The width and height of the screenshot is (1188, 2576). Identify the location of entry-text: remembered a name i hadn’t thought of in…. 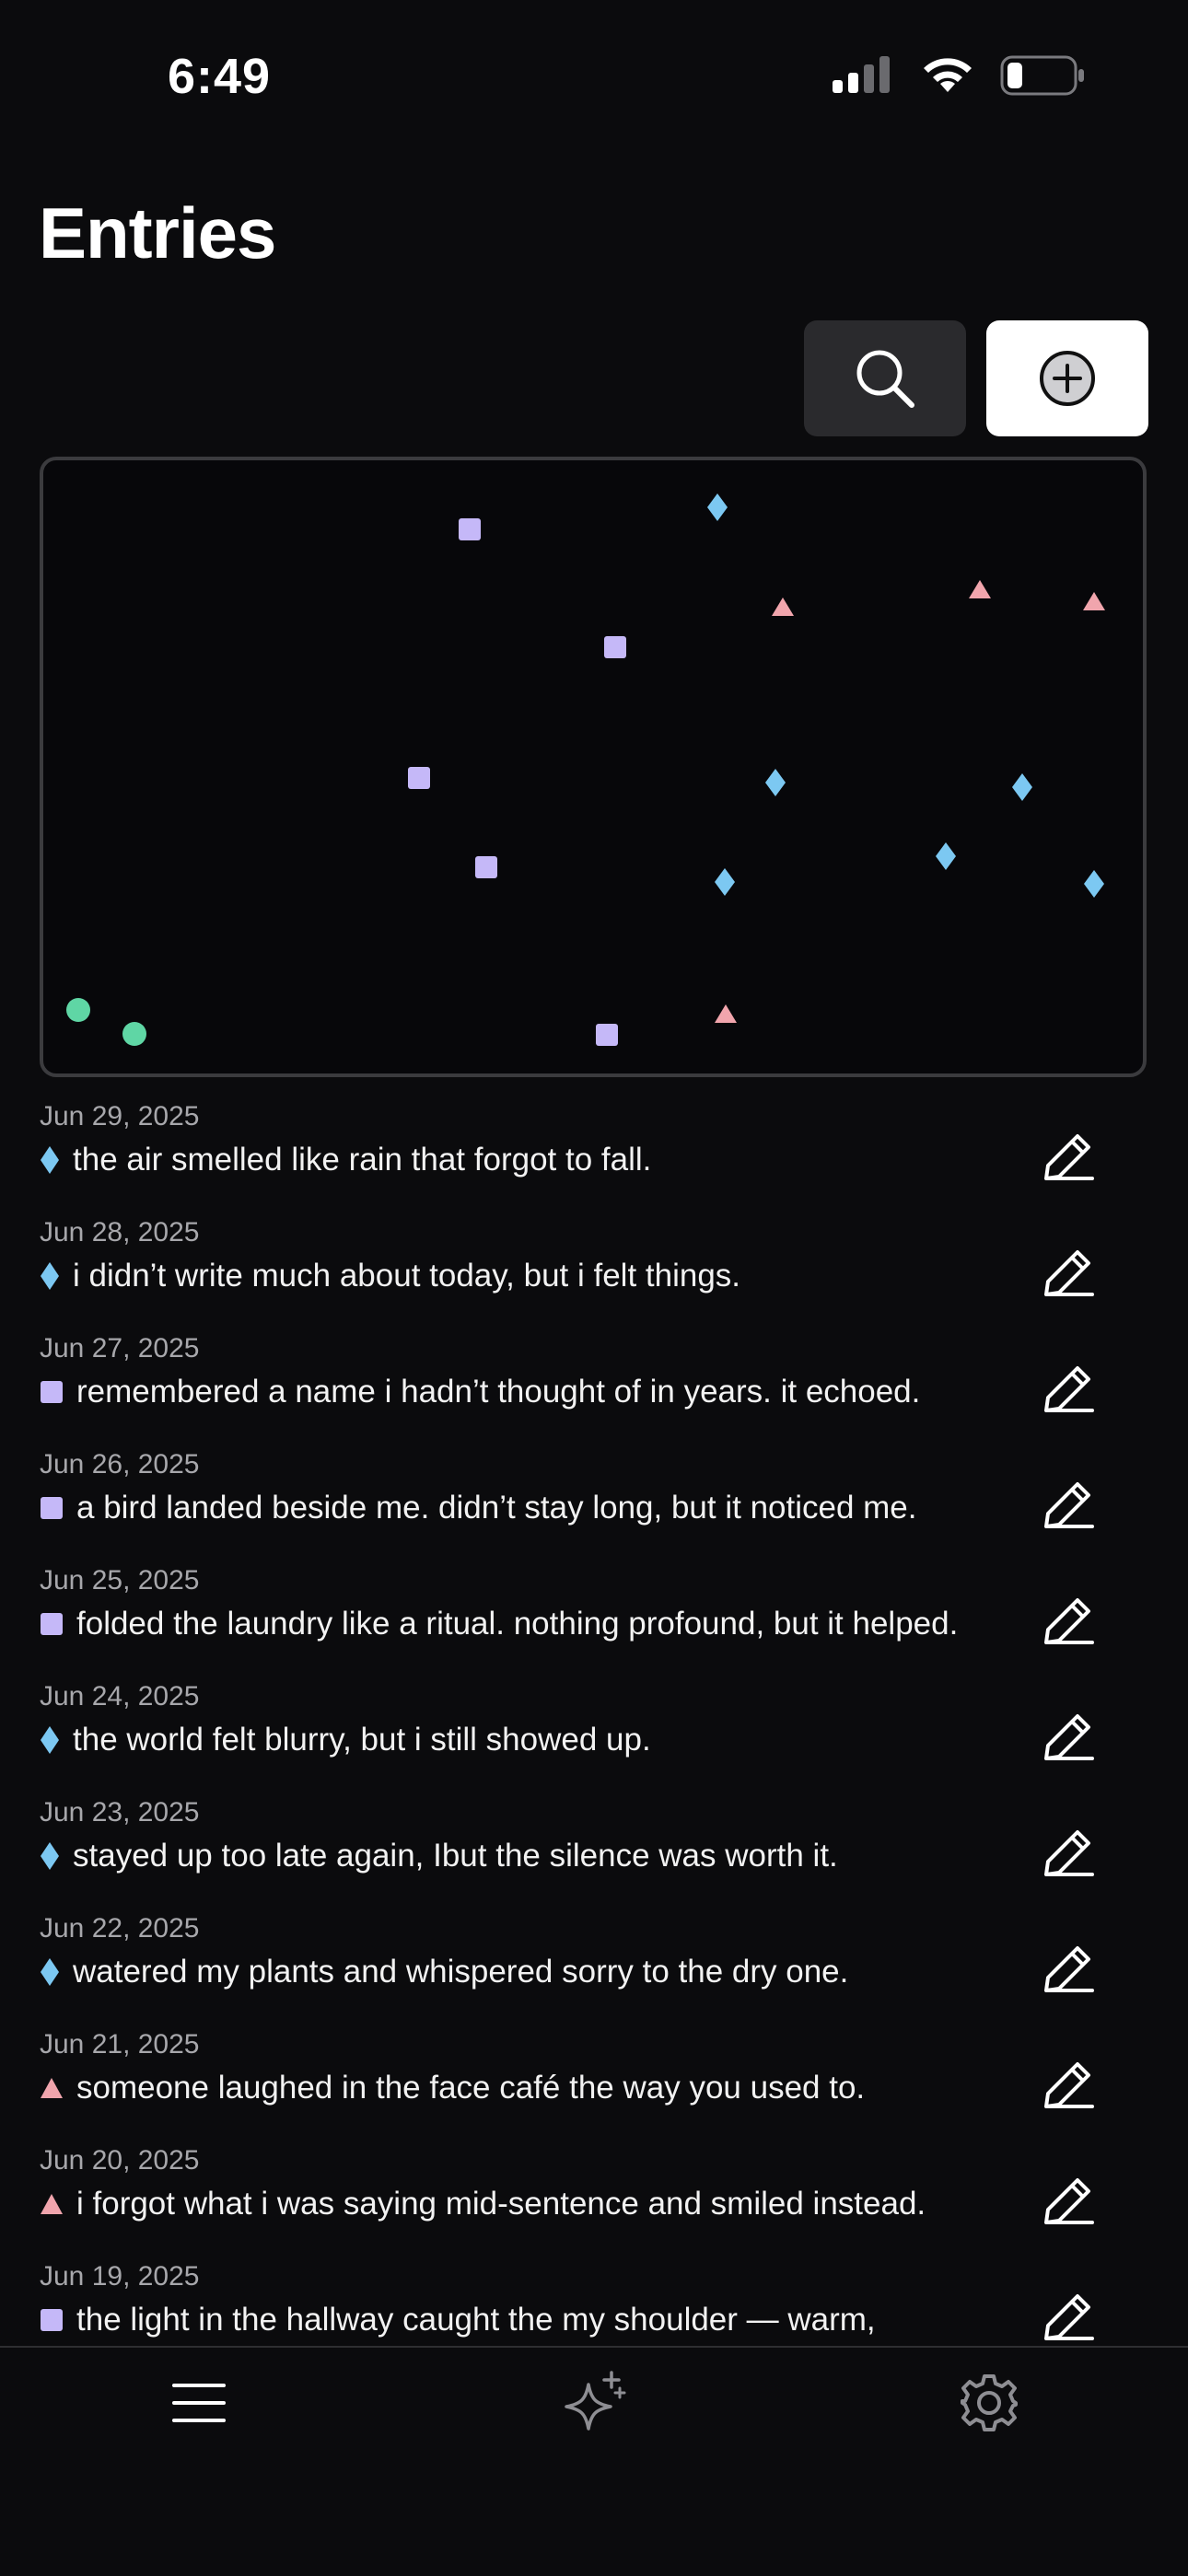
(499, 1392).